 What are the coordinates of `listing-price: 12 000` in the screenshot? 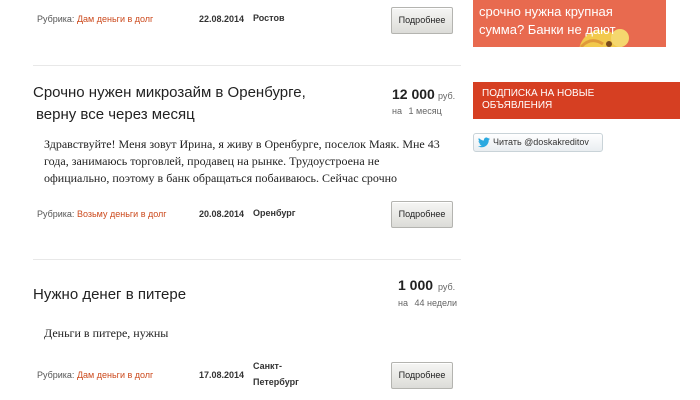 It's located at (413, 94).